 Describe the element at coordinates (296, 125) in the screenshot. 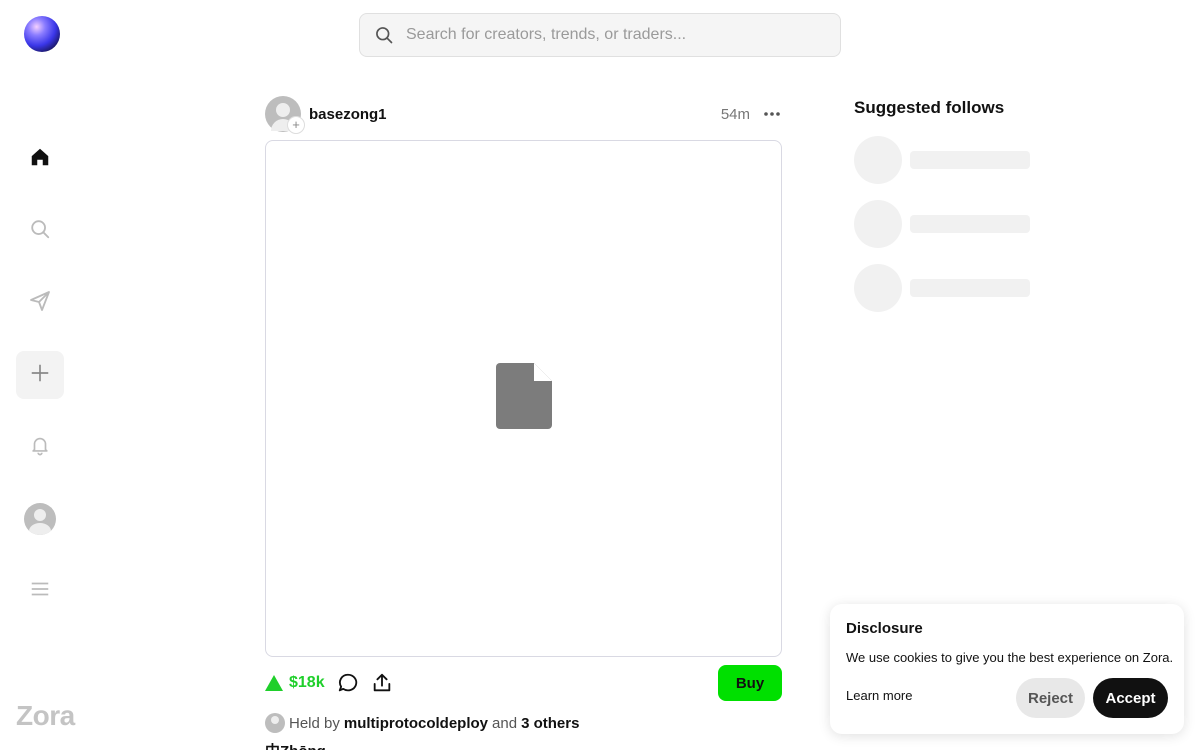

I see `follow-plus-icon: +` at that location.